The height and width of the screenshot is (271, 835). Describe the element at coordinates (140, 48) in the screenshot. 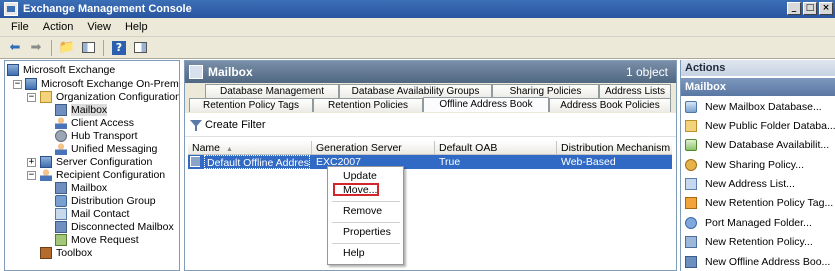

I see `show-hide-action-pane-icon` at that location.